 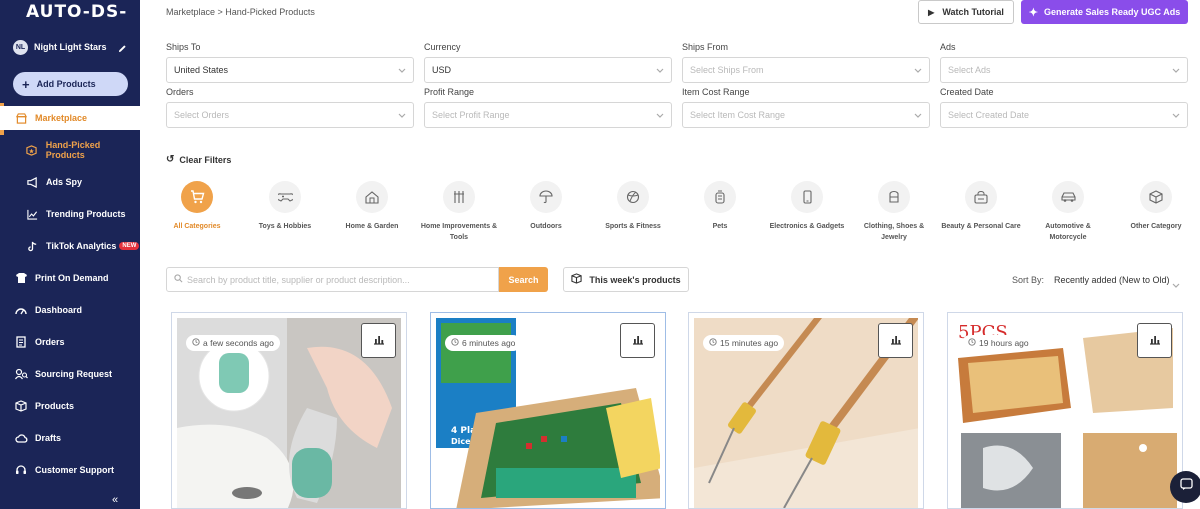 I want to click on logo: AUTO-DS-, so click(x=76, y=12).